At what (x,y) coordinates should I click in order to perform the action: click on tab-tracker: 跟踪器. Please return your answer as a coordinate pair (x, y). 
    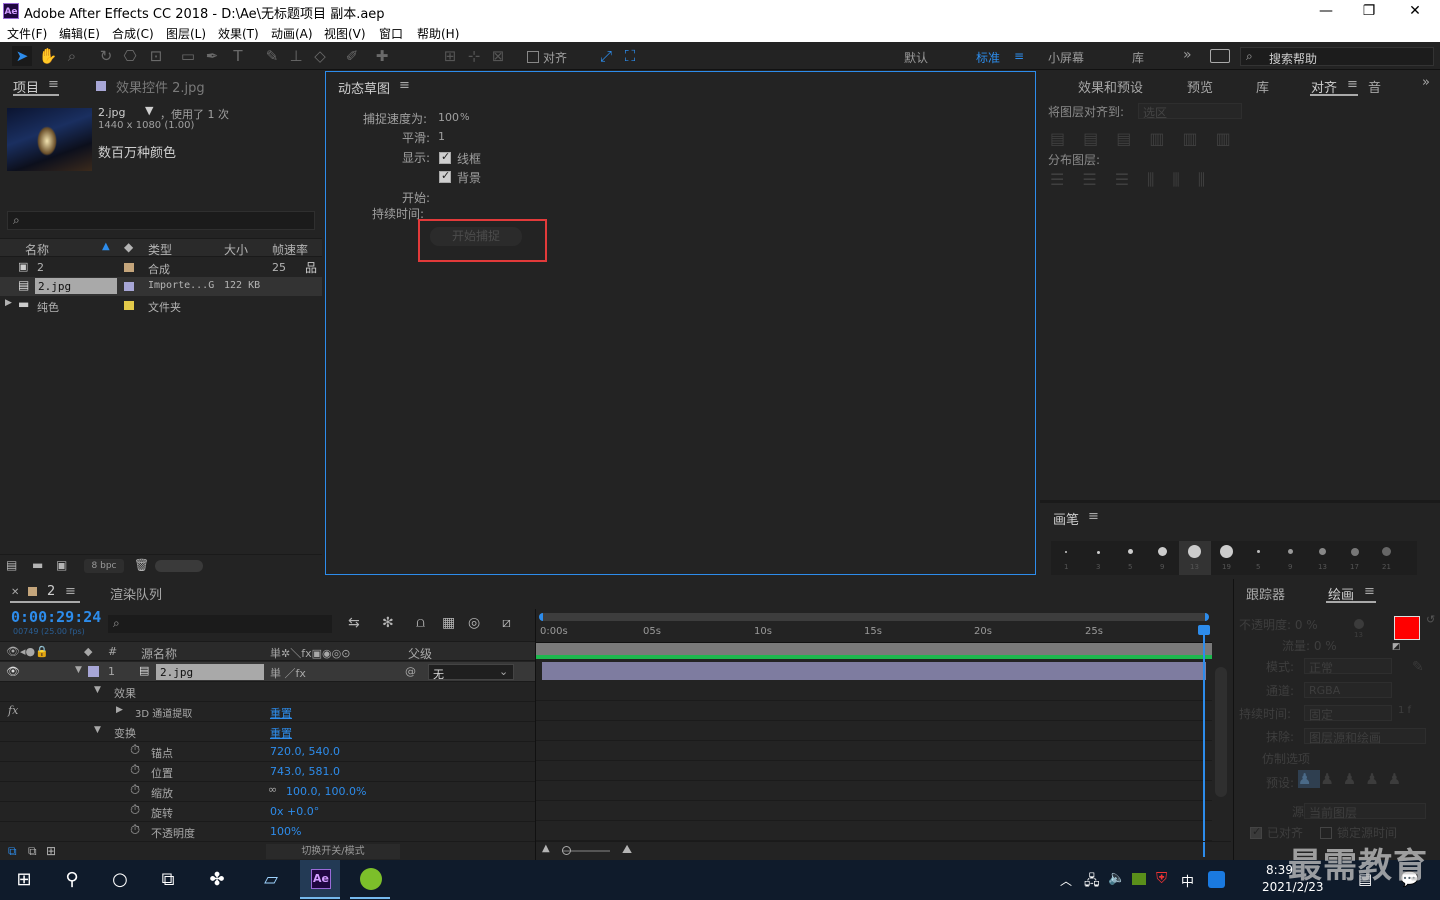
    Looking at the image, I should click on (1265, 593).